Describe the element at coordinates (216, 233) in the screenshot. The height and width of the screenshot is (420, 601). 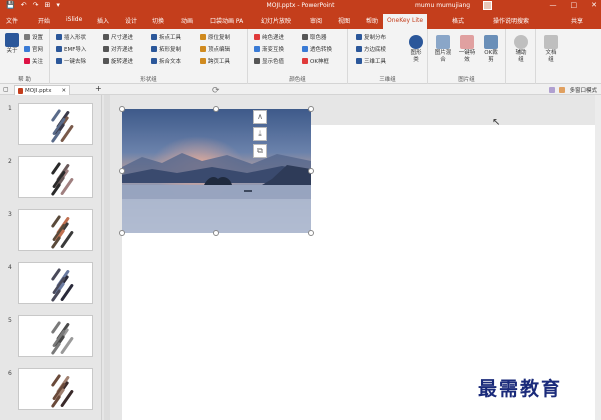
I see `resize-handle-bottom` at that location.